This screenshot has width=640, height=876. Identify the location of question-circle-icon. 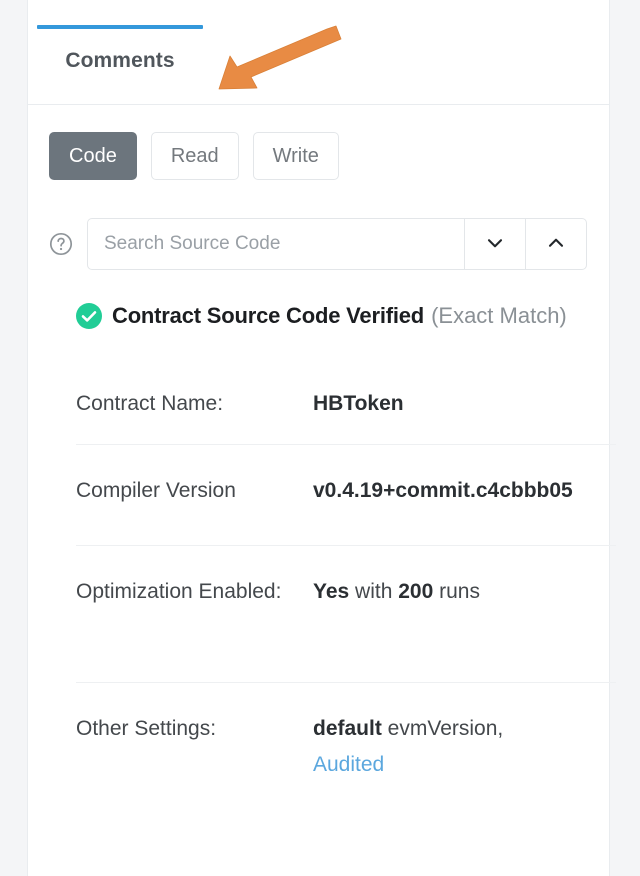
(61, 244).